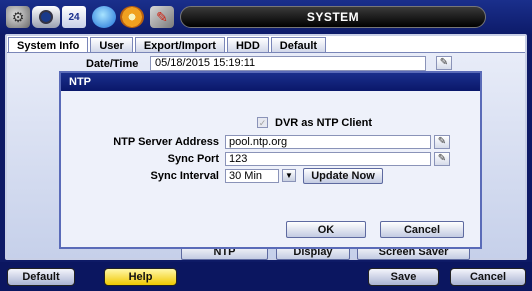  I want to click on save-button: Save, so click(403, 277).